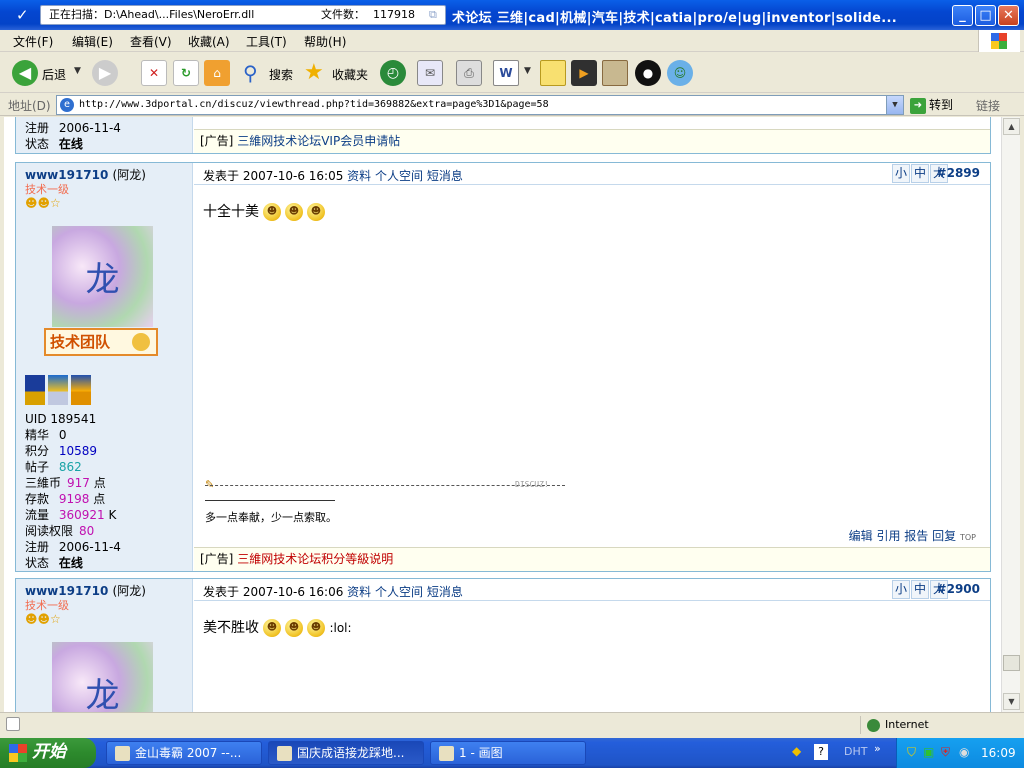 The height and width of the screenshot is (768, 1024). I want to click on stat-unit: 点, so click(99, 483).